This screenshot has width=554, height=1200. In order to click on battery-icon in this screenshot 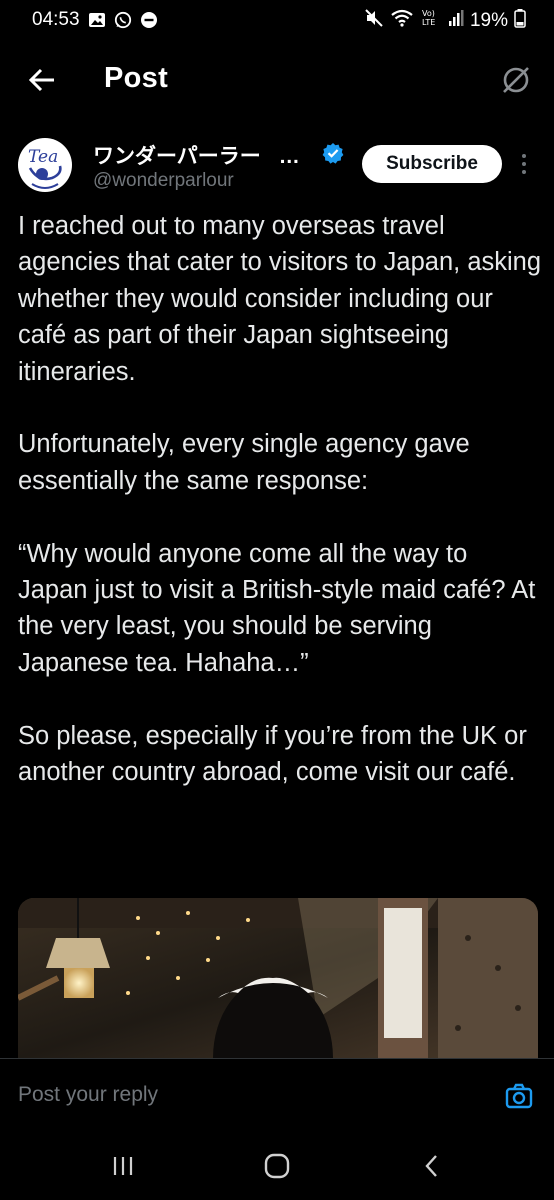, I will do `click(520, 21)`.